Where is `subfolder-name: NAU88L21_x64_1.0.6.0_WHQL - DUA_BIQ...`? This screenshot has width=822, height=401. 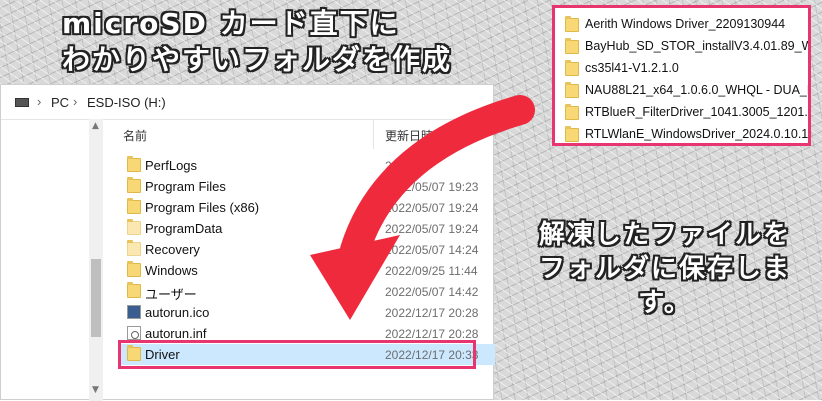 subfolder-name: NAU88L21_x64_1.0.6.0_WHQL - DUA_BIQ... is located at coordinates (696, 90).